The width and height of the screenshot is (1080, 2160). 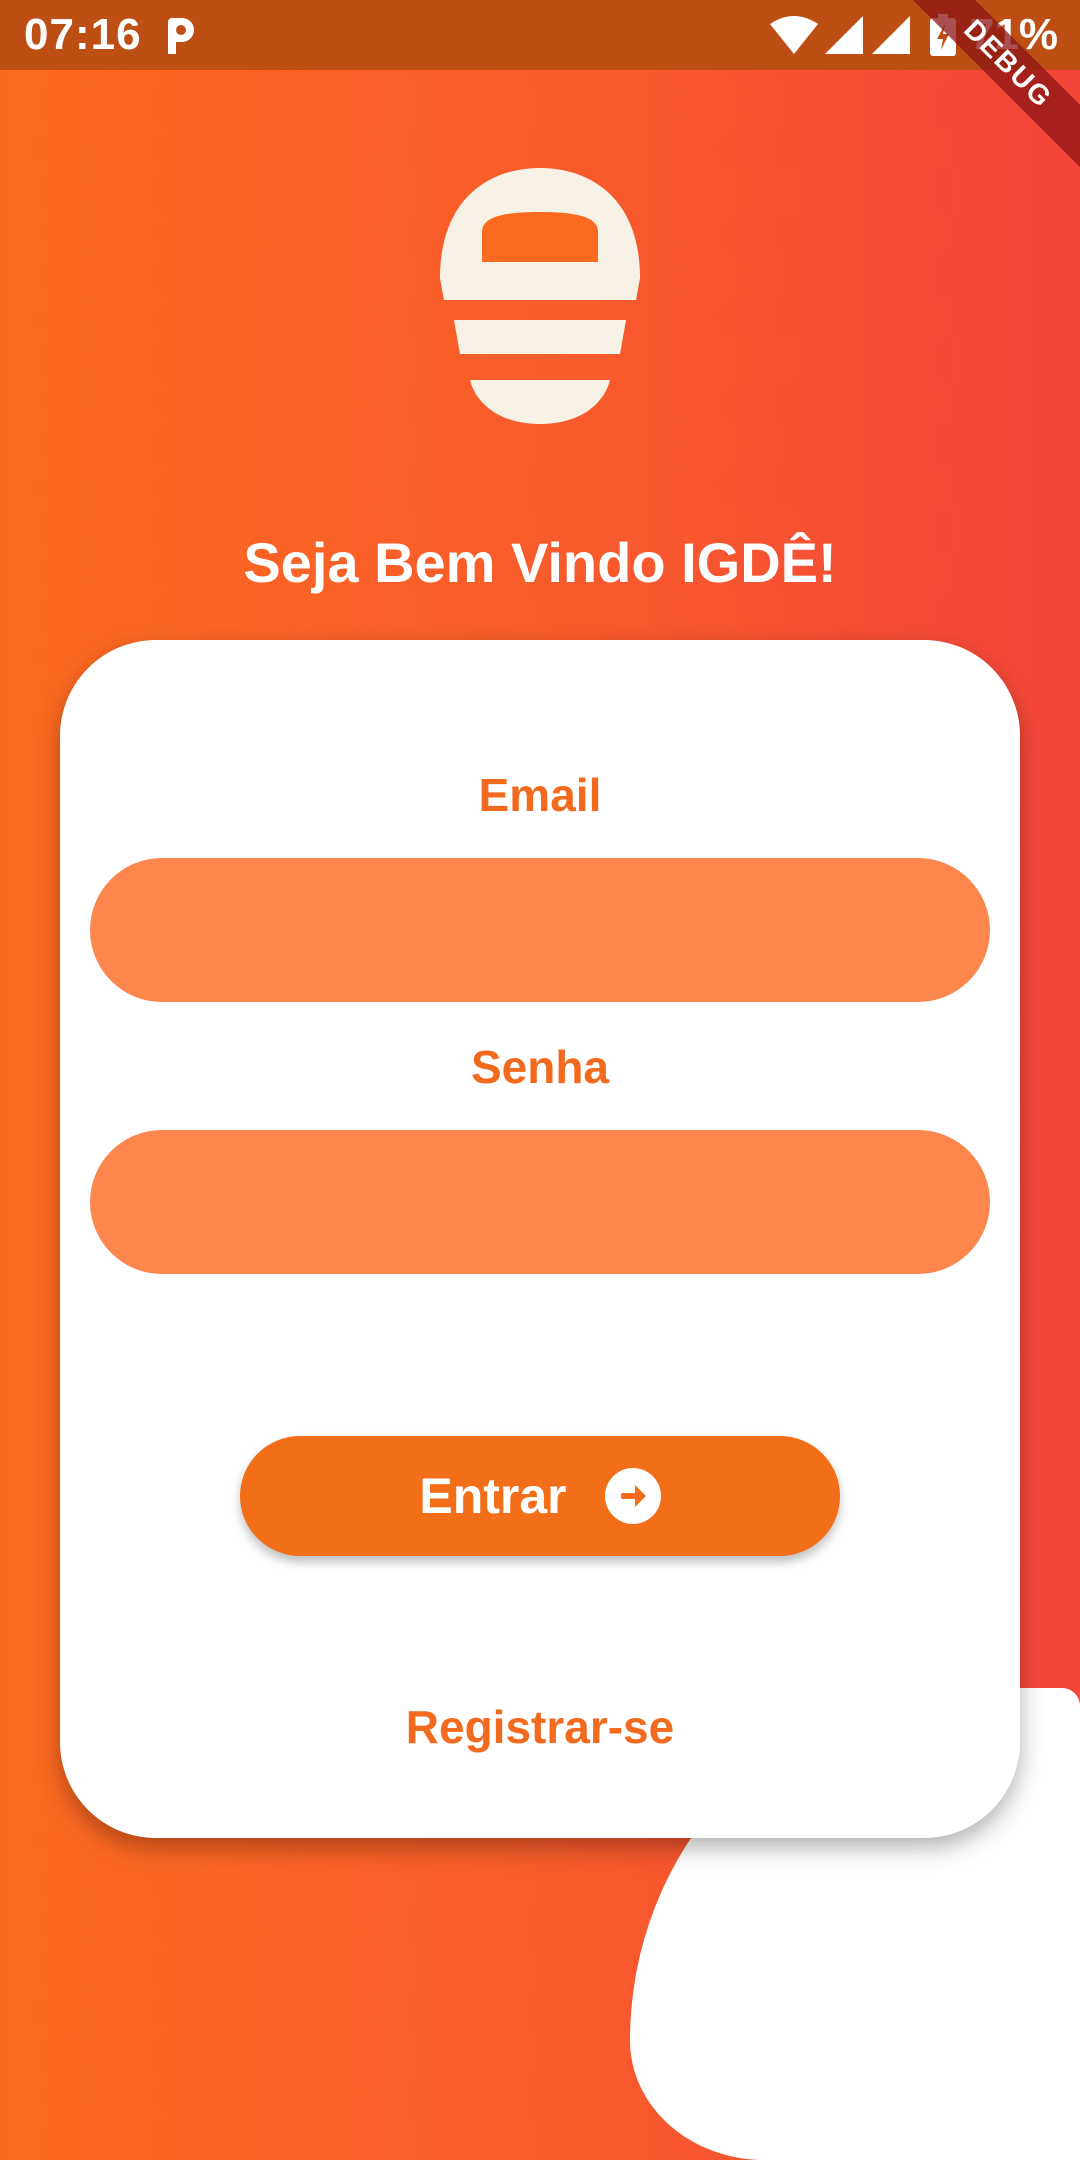 I want to click on arrow-right-circle-icon, so click(x=632, y=1496).